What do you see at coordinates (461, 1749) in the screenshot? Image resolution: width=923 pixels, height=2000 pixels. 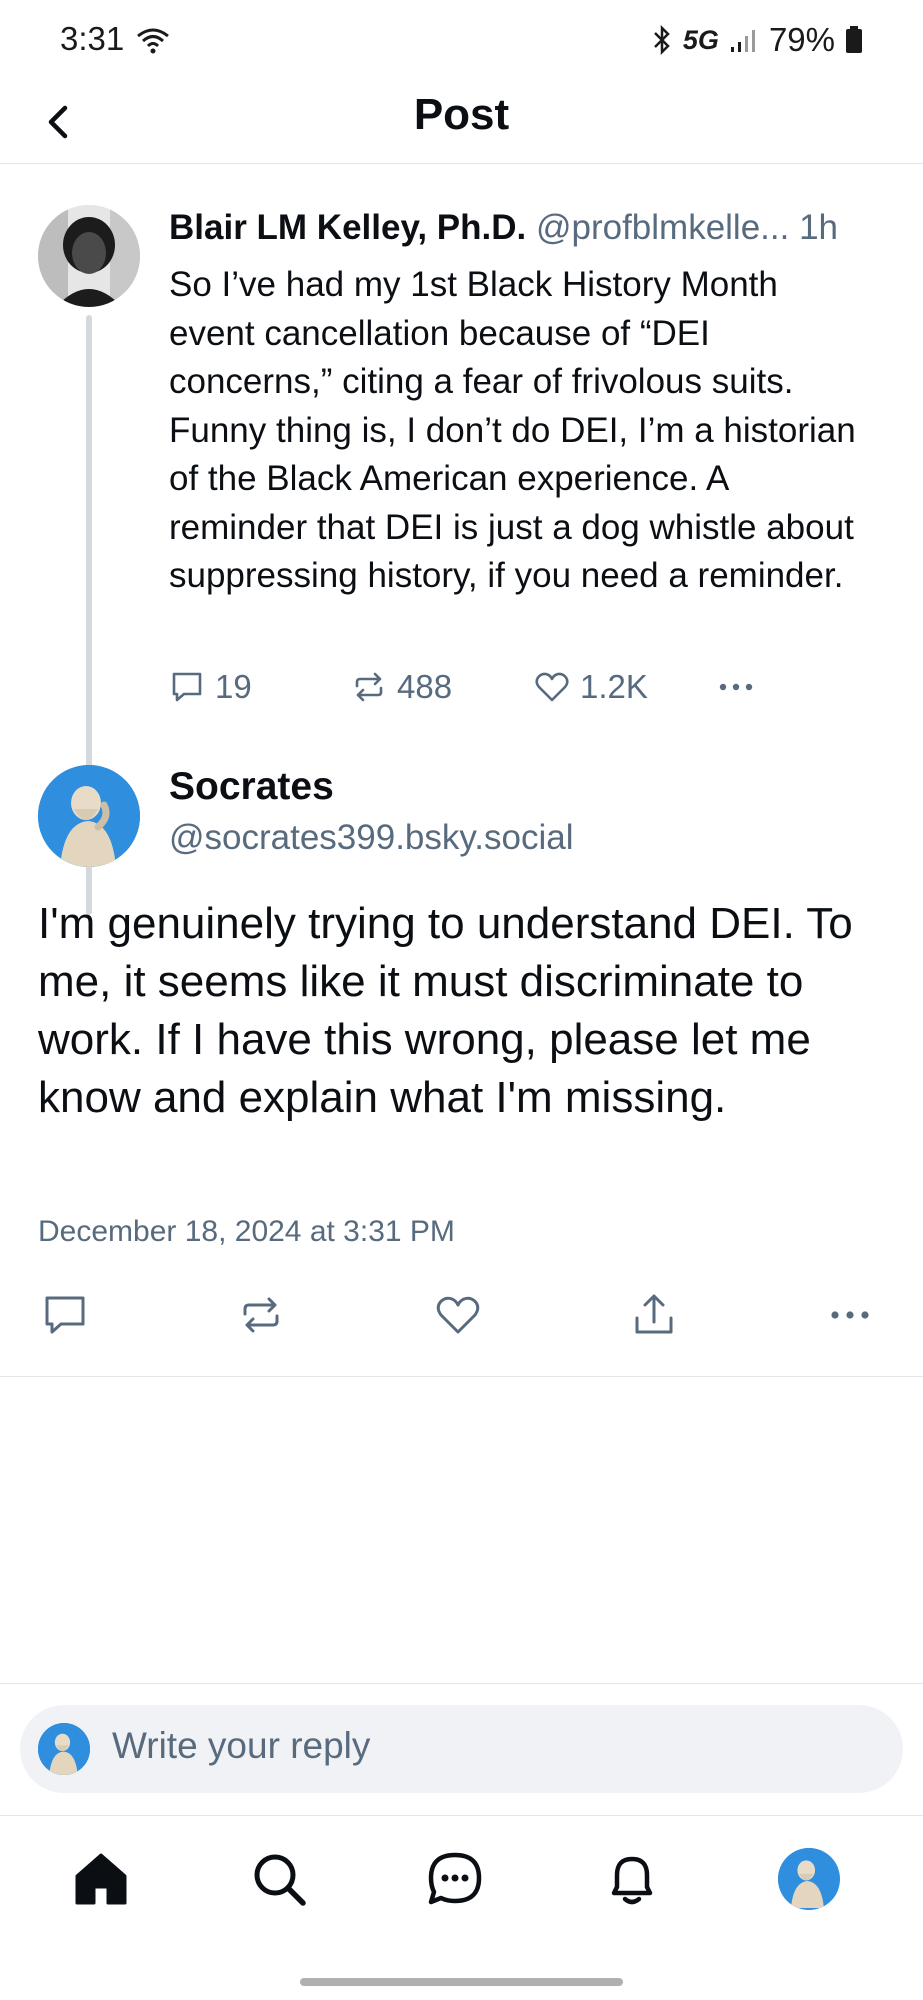 I see `reply-input: Write your reply` at bounding box center [461, 1749].